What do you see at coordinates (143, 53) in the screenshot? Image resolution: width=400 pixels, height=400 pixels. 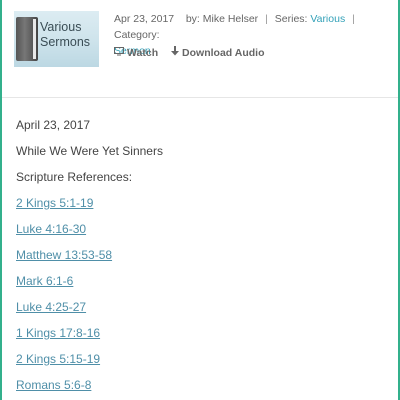 I see `watch-label: Watch` at bounding box center [143, 53].